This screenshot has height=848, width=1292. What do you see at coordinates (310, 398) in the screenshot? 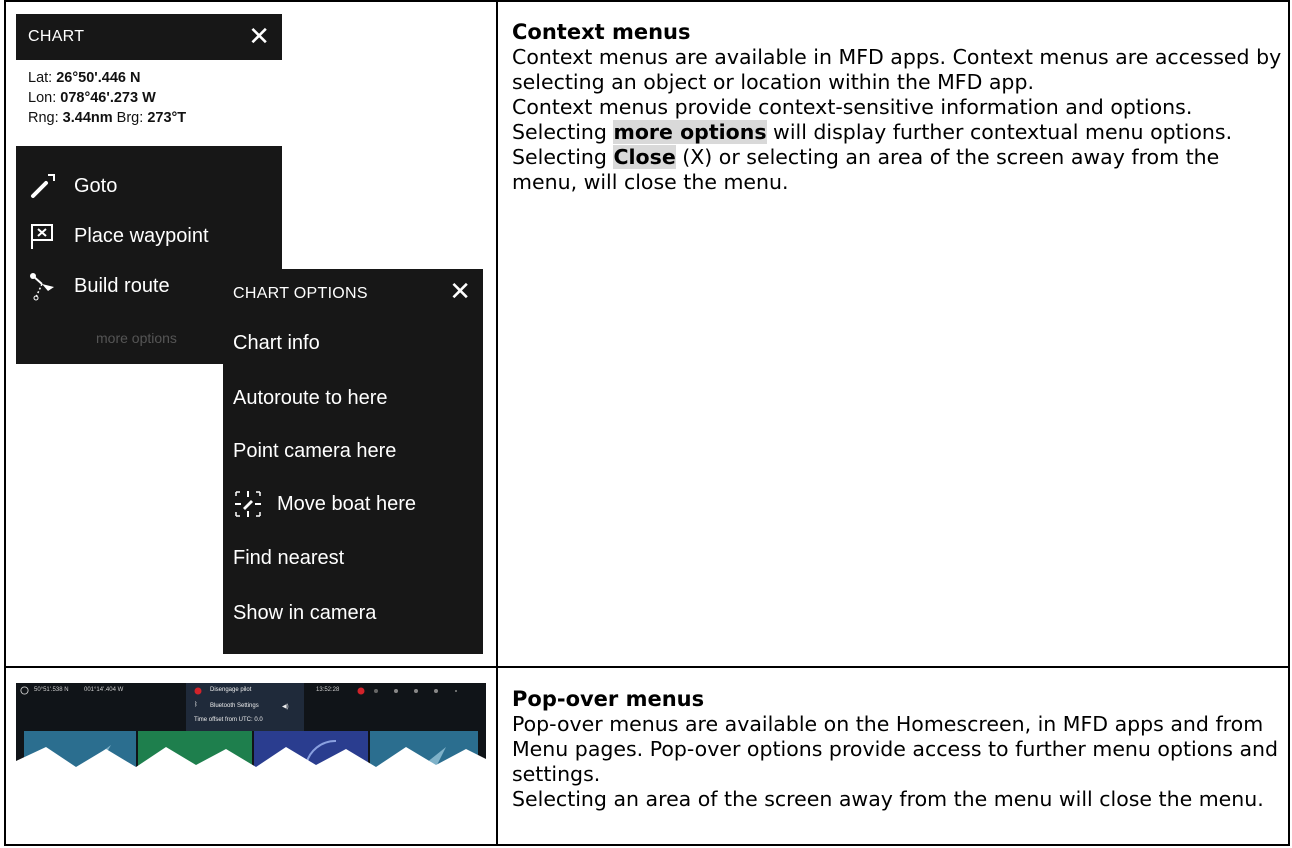
I see `autoroute-menu-item: Autoroute to here` at bounding box center [310, 398].